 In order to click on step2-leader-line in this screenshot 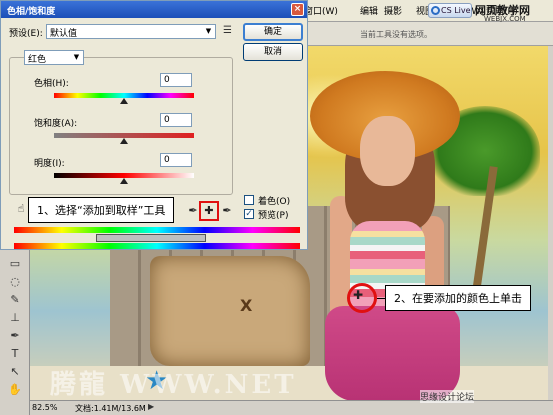, I will do `click(381, 298)`.